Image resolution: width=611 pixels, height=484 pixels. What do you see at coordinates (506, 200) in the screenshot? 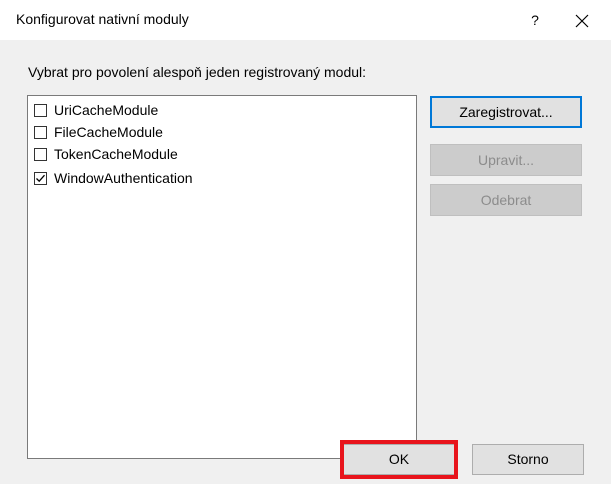
I see `remove-button: Odebrat` at bounding box center [506, 200].